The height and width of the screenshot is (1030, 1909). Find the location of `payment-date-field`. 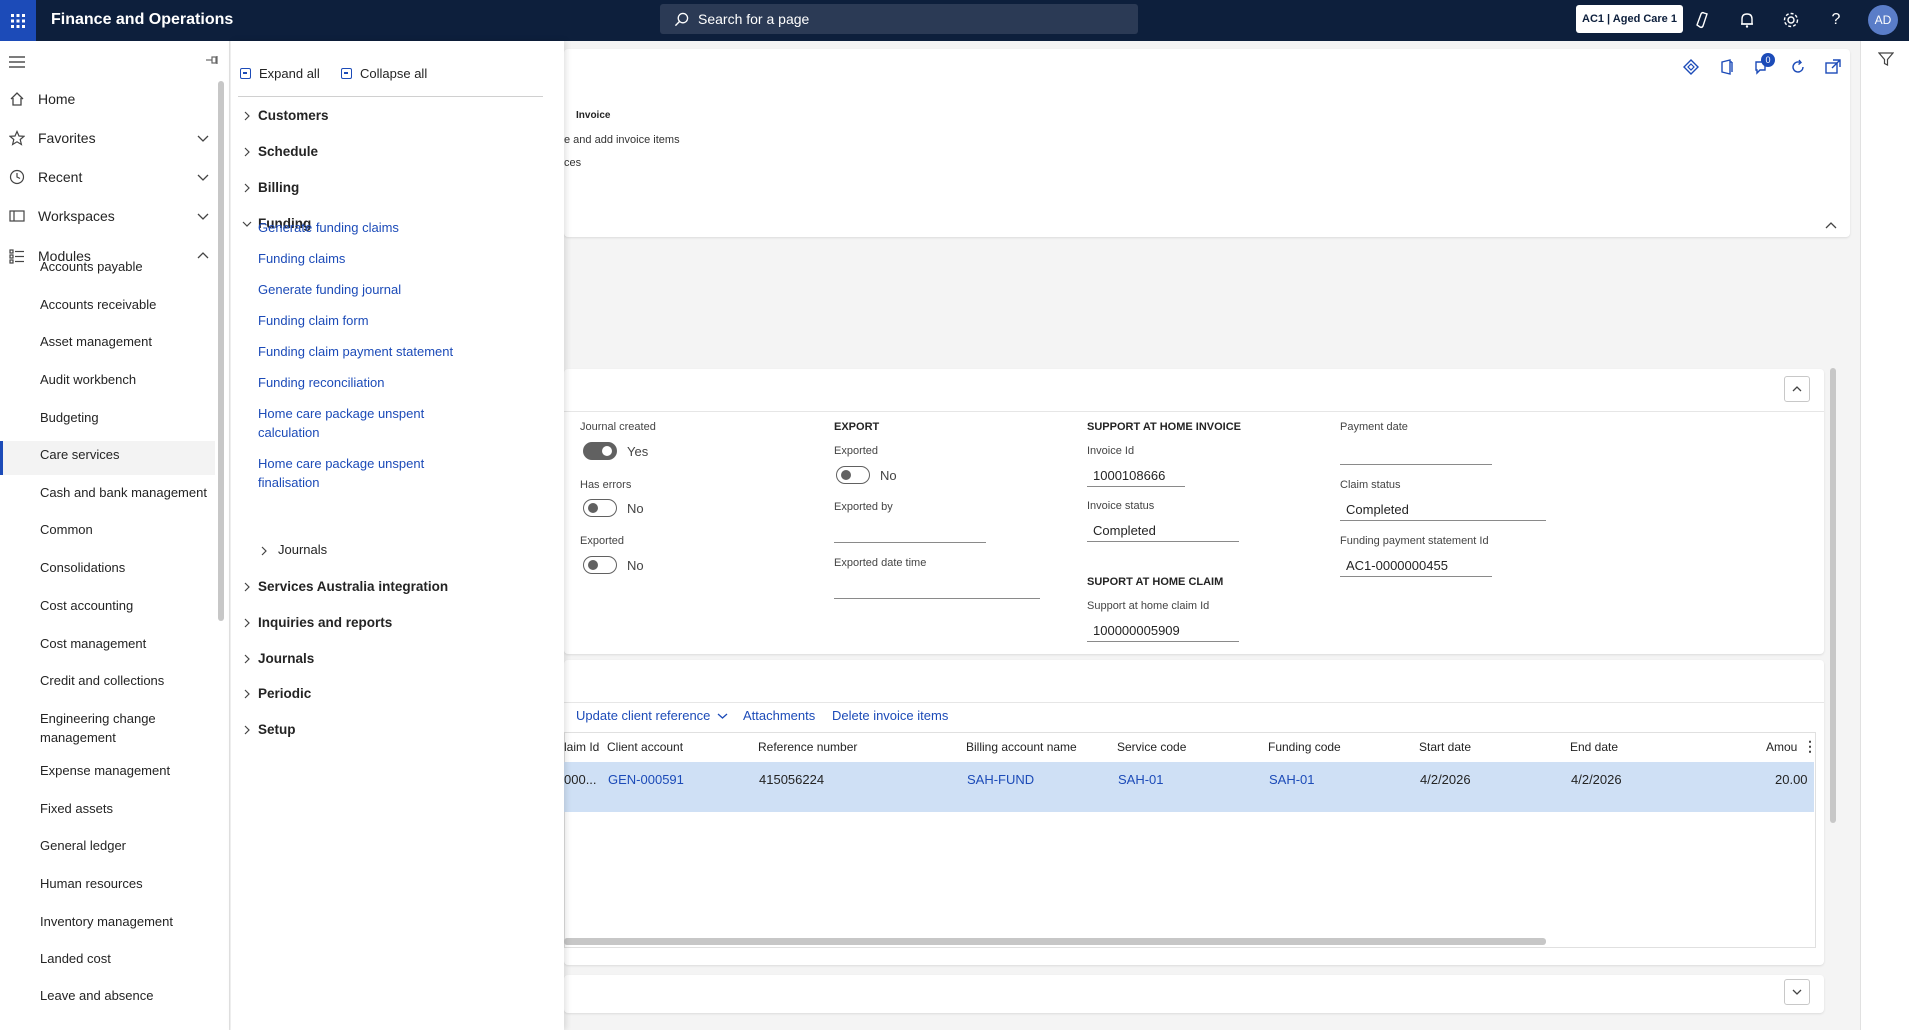

payment-date-field is located at coordinates (1416, 454).